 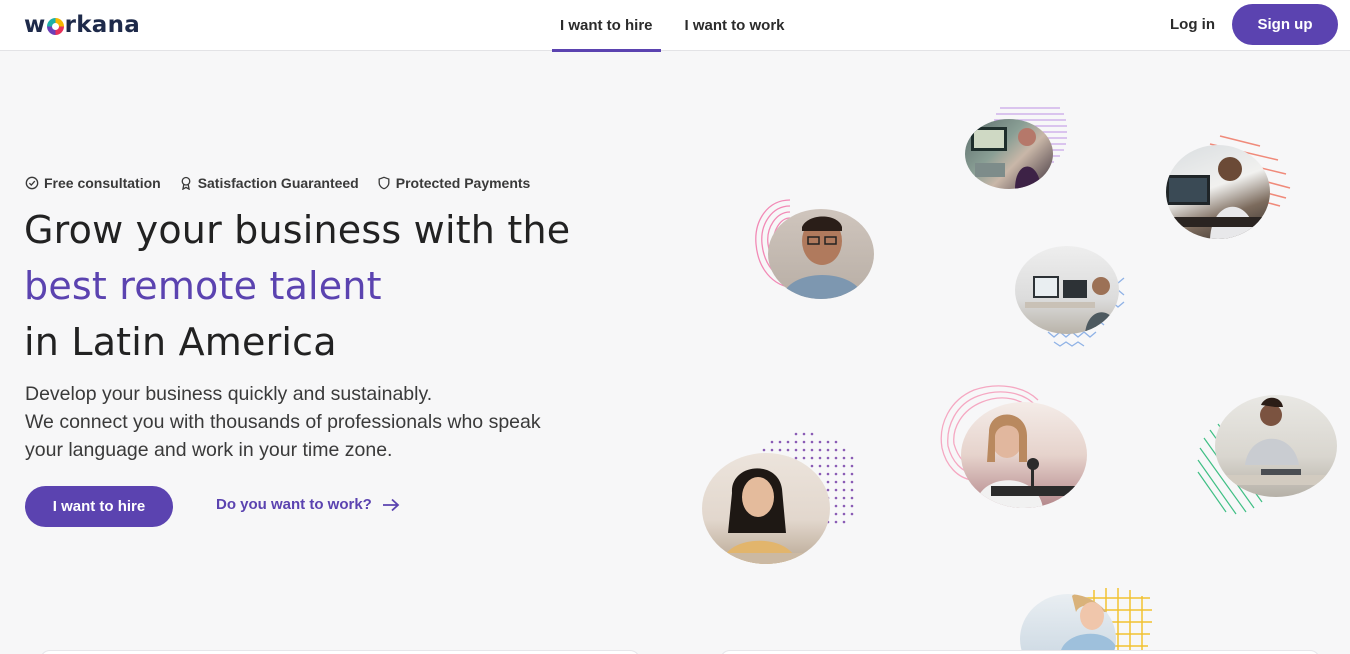 What do you see at coordinates (391, 504) in the screenshot?
I see `arrow-right-icon` at bounding box center [391, 504].